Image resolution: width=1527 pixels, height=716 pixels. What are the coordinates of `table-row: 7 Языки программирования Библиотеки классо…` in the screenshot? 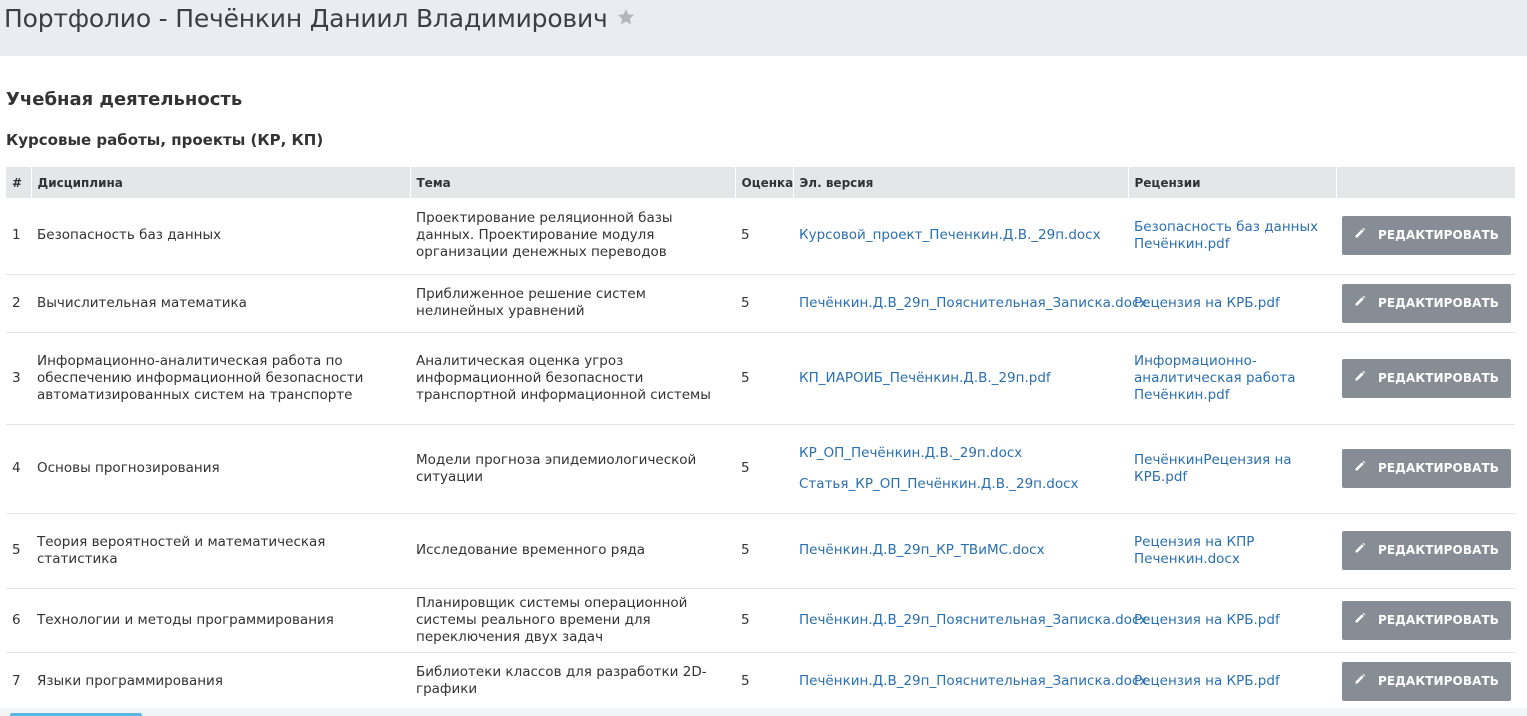 It's located at (760, 681).